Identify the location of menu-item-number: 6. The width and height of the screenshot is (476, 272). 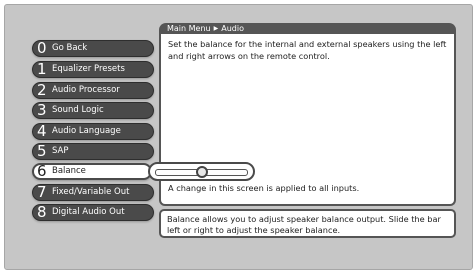
(42, 171).